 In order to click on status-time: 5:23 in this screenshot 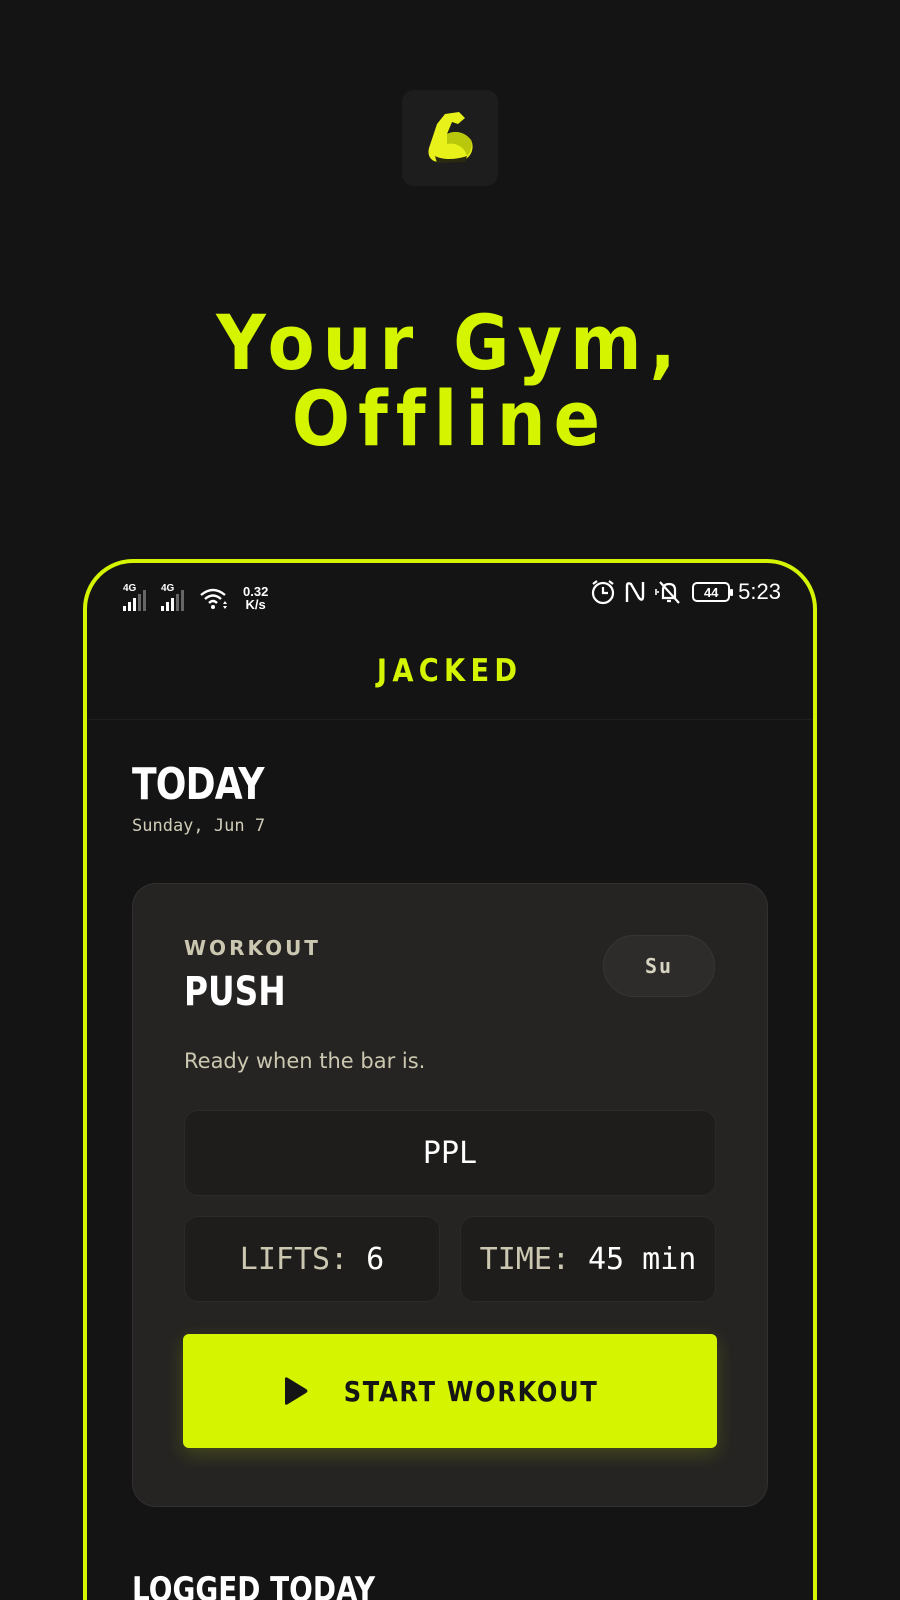, I will do `click(759, 591)`.